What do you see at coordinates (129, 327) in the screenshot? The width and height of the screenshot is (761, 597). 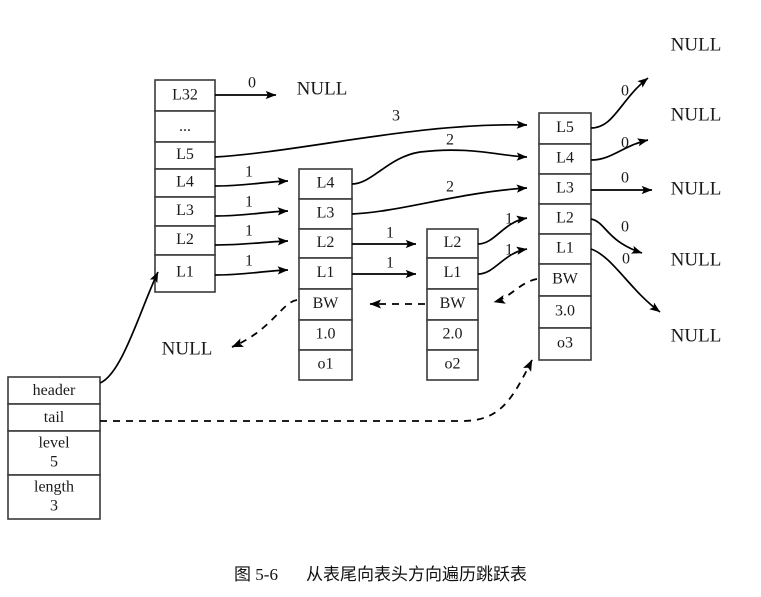 I see `pointer-header-to-l1` at bounding box center [129, 327].